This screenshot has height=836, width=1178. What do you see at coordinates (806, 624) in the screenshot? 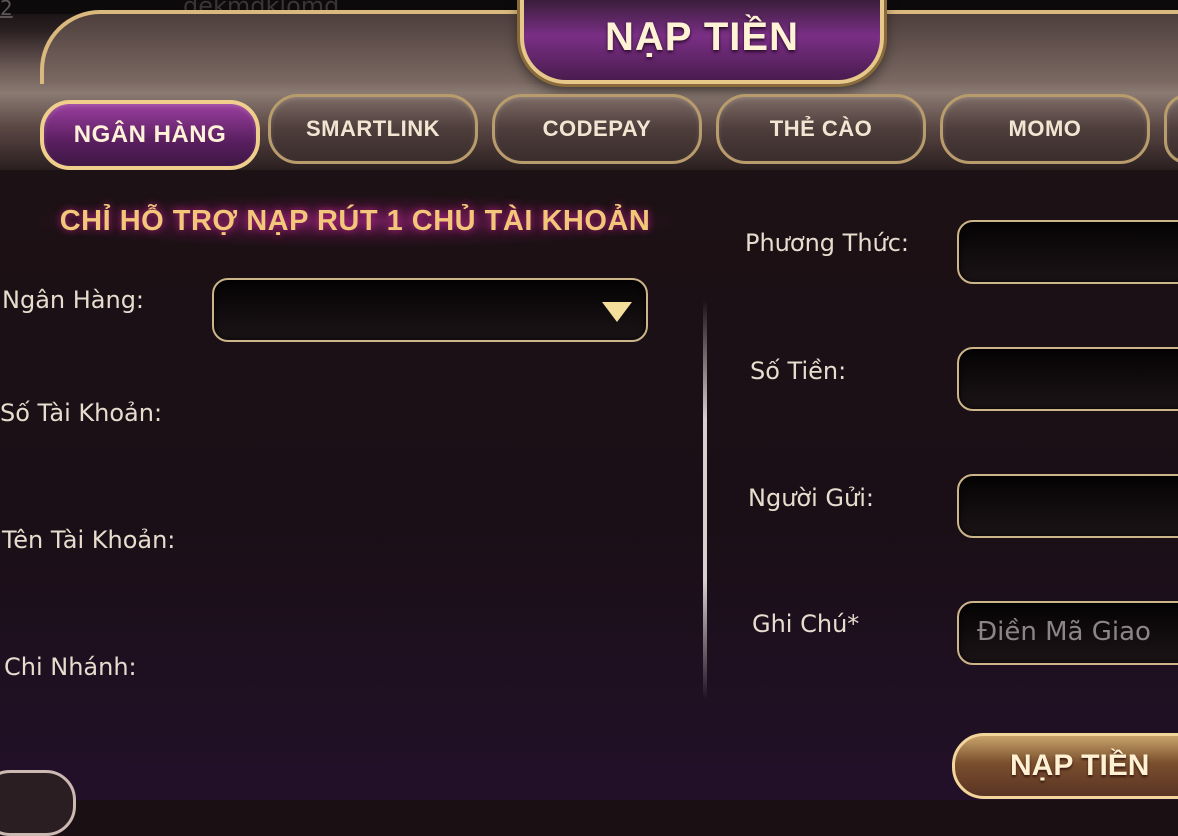
I see `note-label: Ghi Chú*` at bounding box center [806, 624].